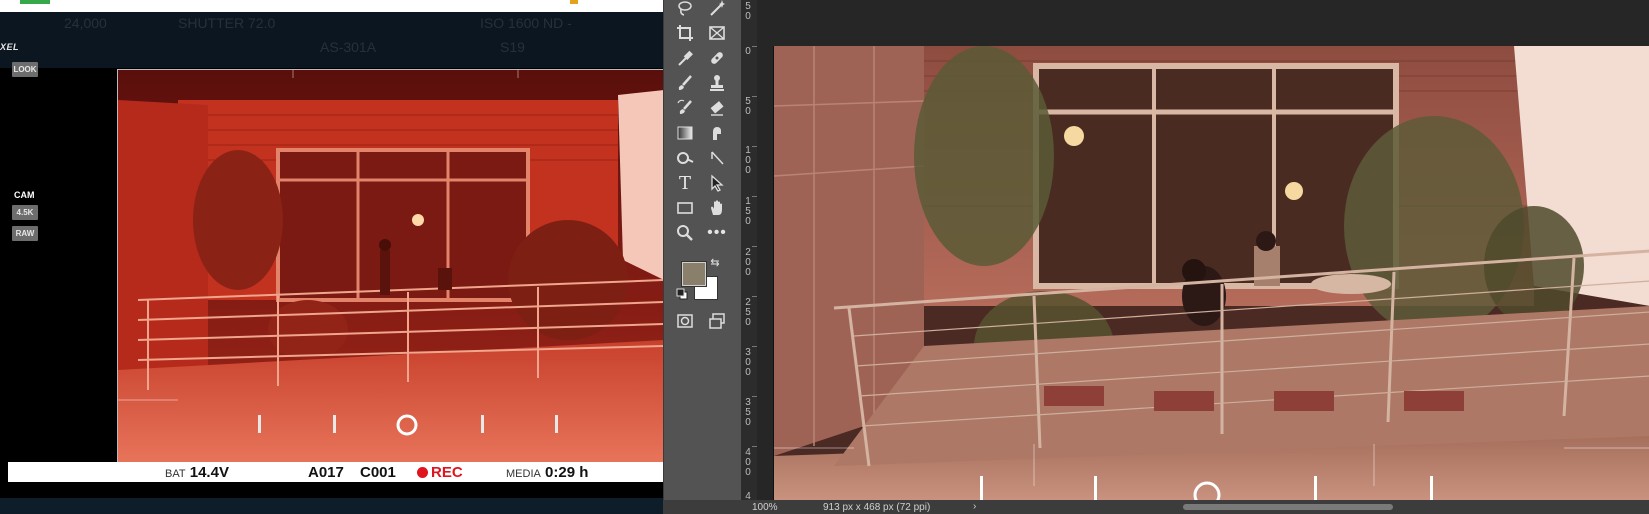 The image size is (1649, 514). What do you see at coordinates (10, 47) in the screenshot?
I see `monitor-brand: XEL` at bounding box center [10, 47].